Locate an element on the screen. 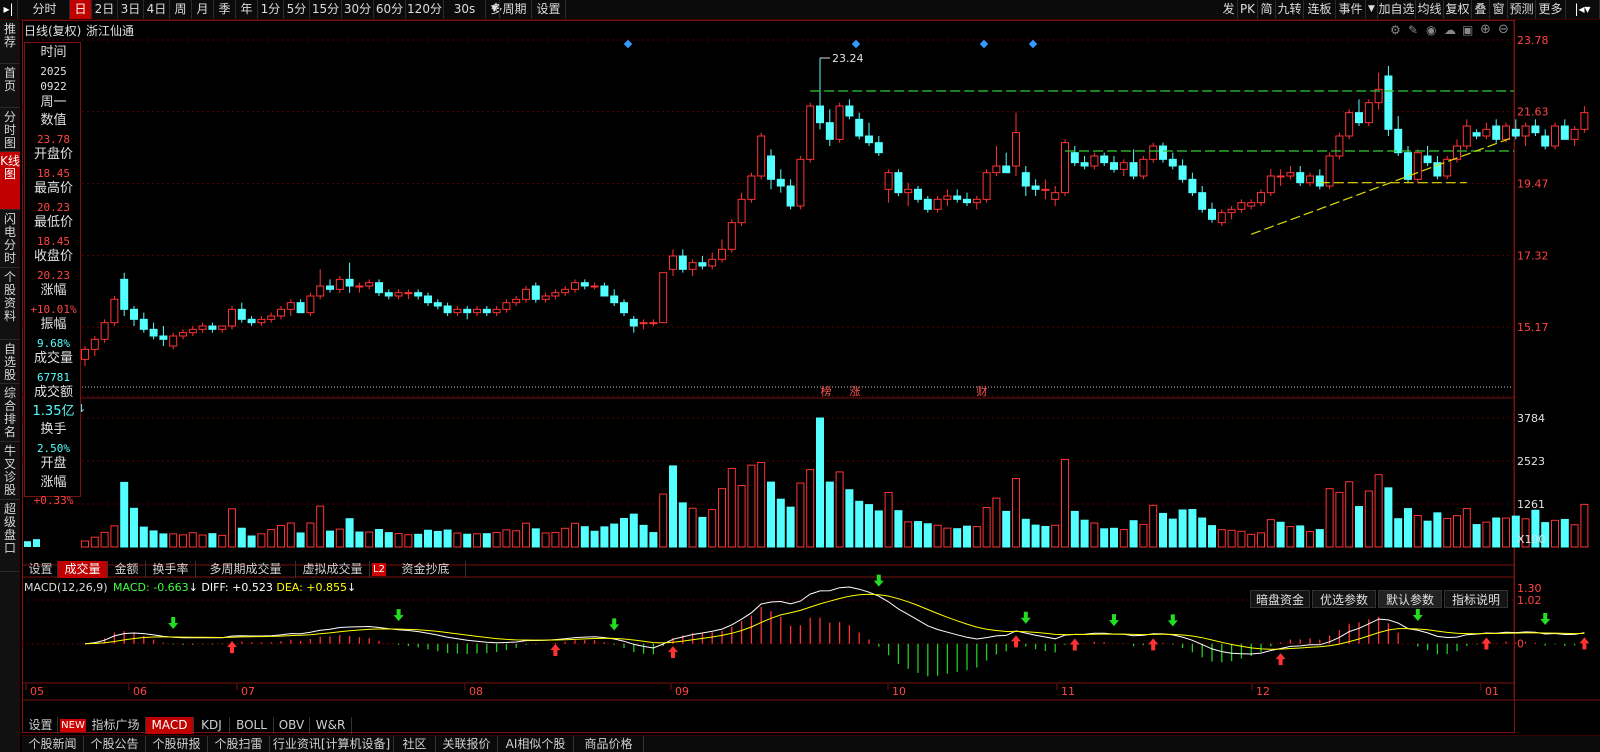 This screenshot has width=1600, height=752. info-tab-8: 商品价格 is located at coordinates (609, 744).